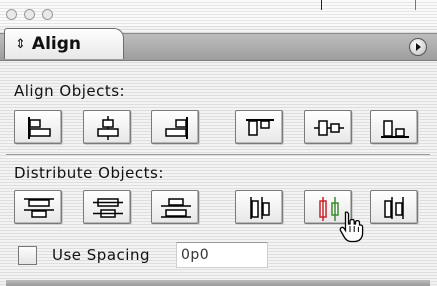 The image size is (437, 286). I want to click on tab-row: ⇕ Align, so click(218, 44).